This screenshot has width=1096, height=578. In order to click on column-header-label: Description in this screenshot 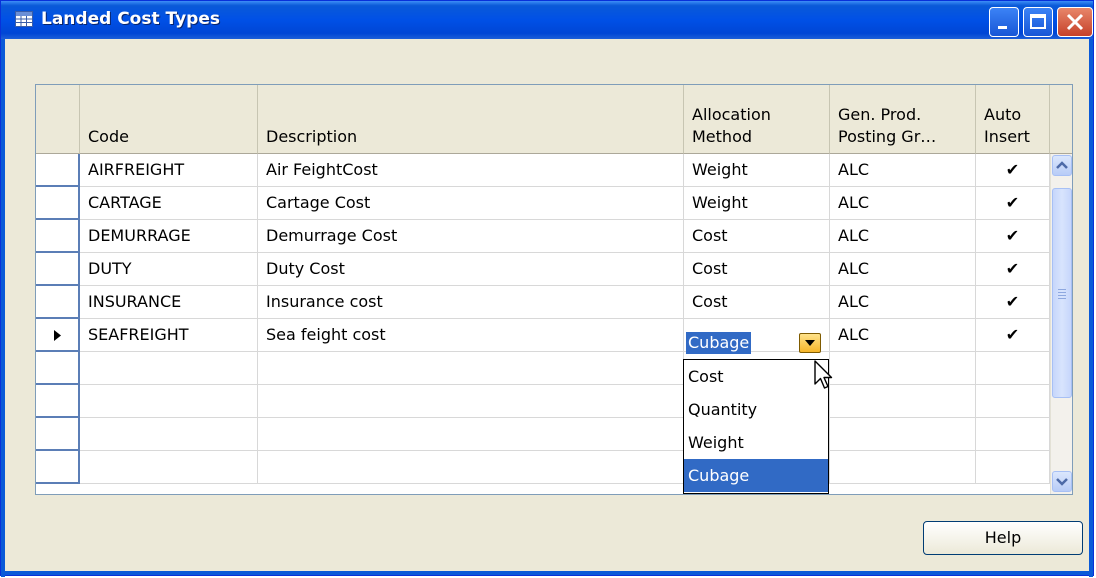, I will do `click(312, 136)`.